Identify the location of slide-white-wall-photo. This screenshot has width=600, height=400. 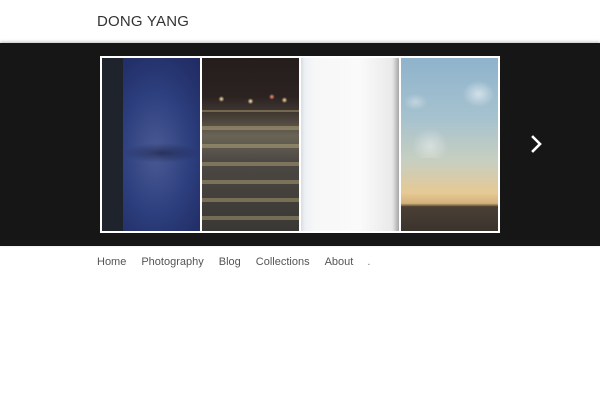
(350, 144).